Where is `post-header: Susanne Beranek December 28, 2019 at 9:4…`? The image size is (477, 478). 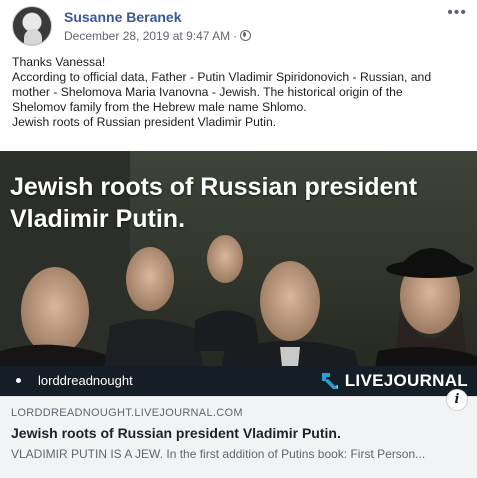
post-header: Susanne Beranek December 28, 2019 at 9:4… is located at coordinates (239, 25).